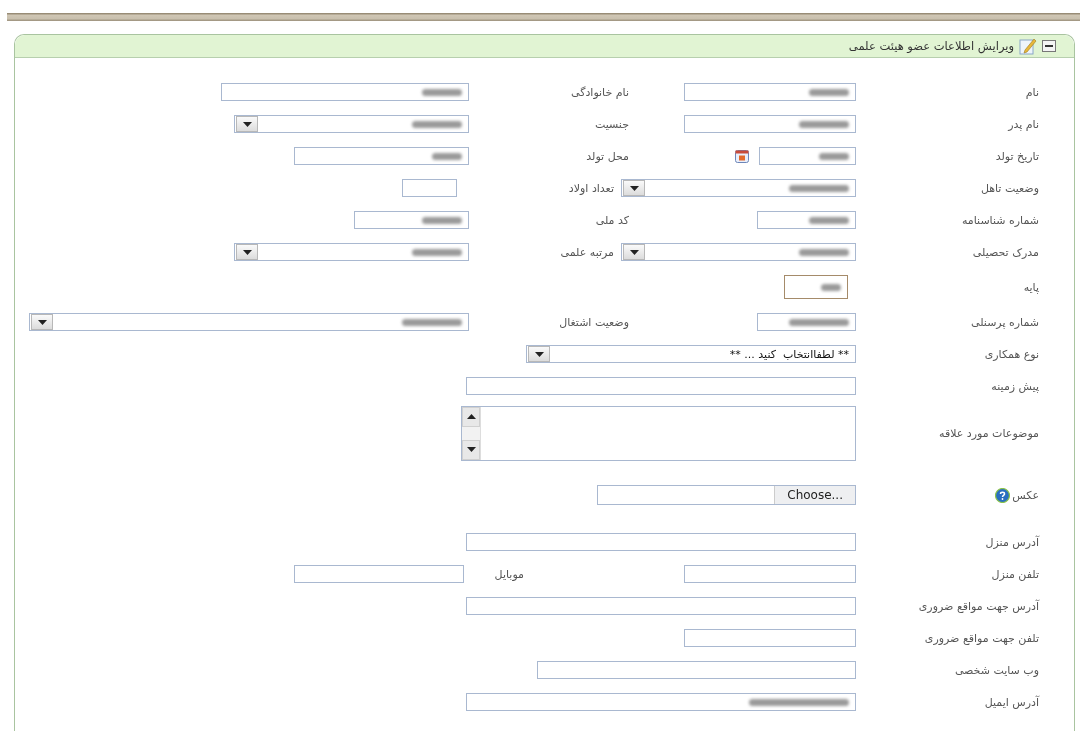 The image size is (1080, 731). What do you see at coordinates (587, 252) in the screenshot?
I see `field-label: مرتبه علمی` at bounding box center [587, 252].